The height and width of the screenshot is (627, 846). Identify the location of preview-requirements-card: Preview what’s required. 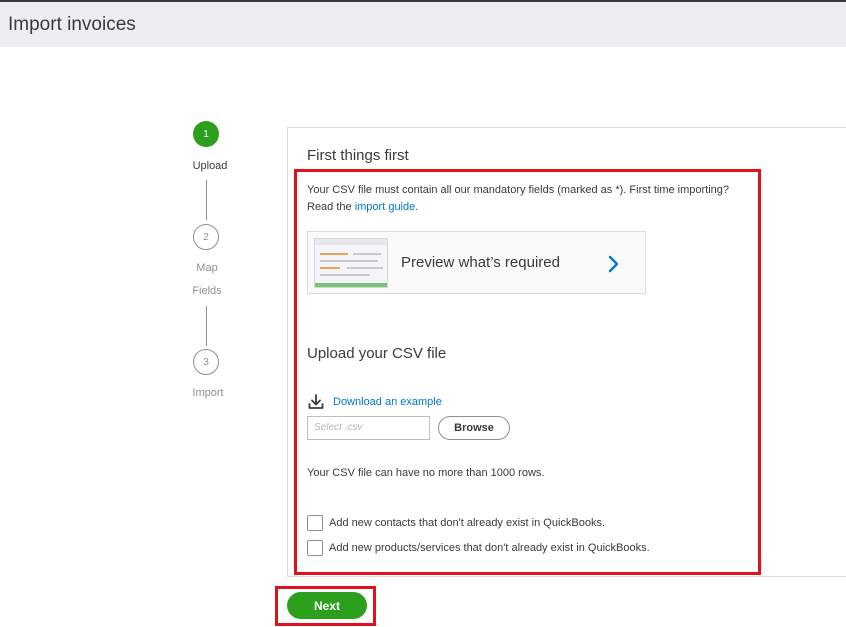
(476, 262).